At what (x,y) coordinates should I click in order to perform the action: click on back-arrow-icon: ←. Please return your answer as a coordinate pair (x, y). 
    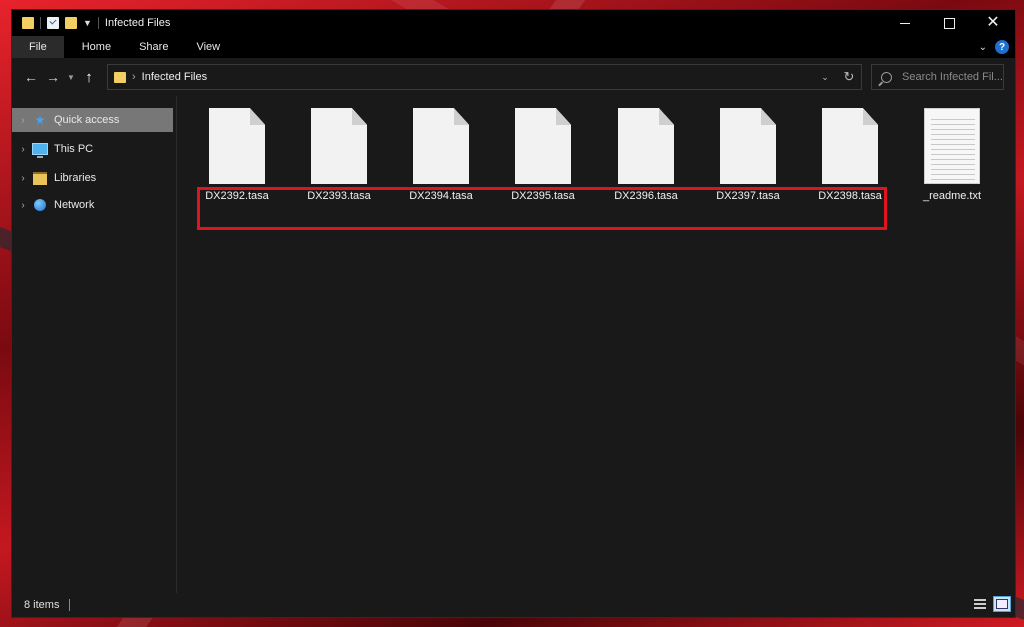
    Looking at the image, I should click on (31, 77).